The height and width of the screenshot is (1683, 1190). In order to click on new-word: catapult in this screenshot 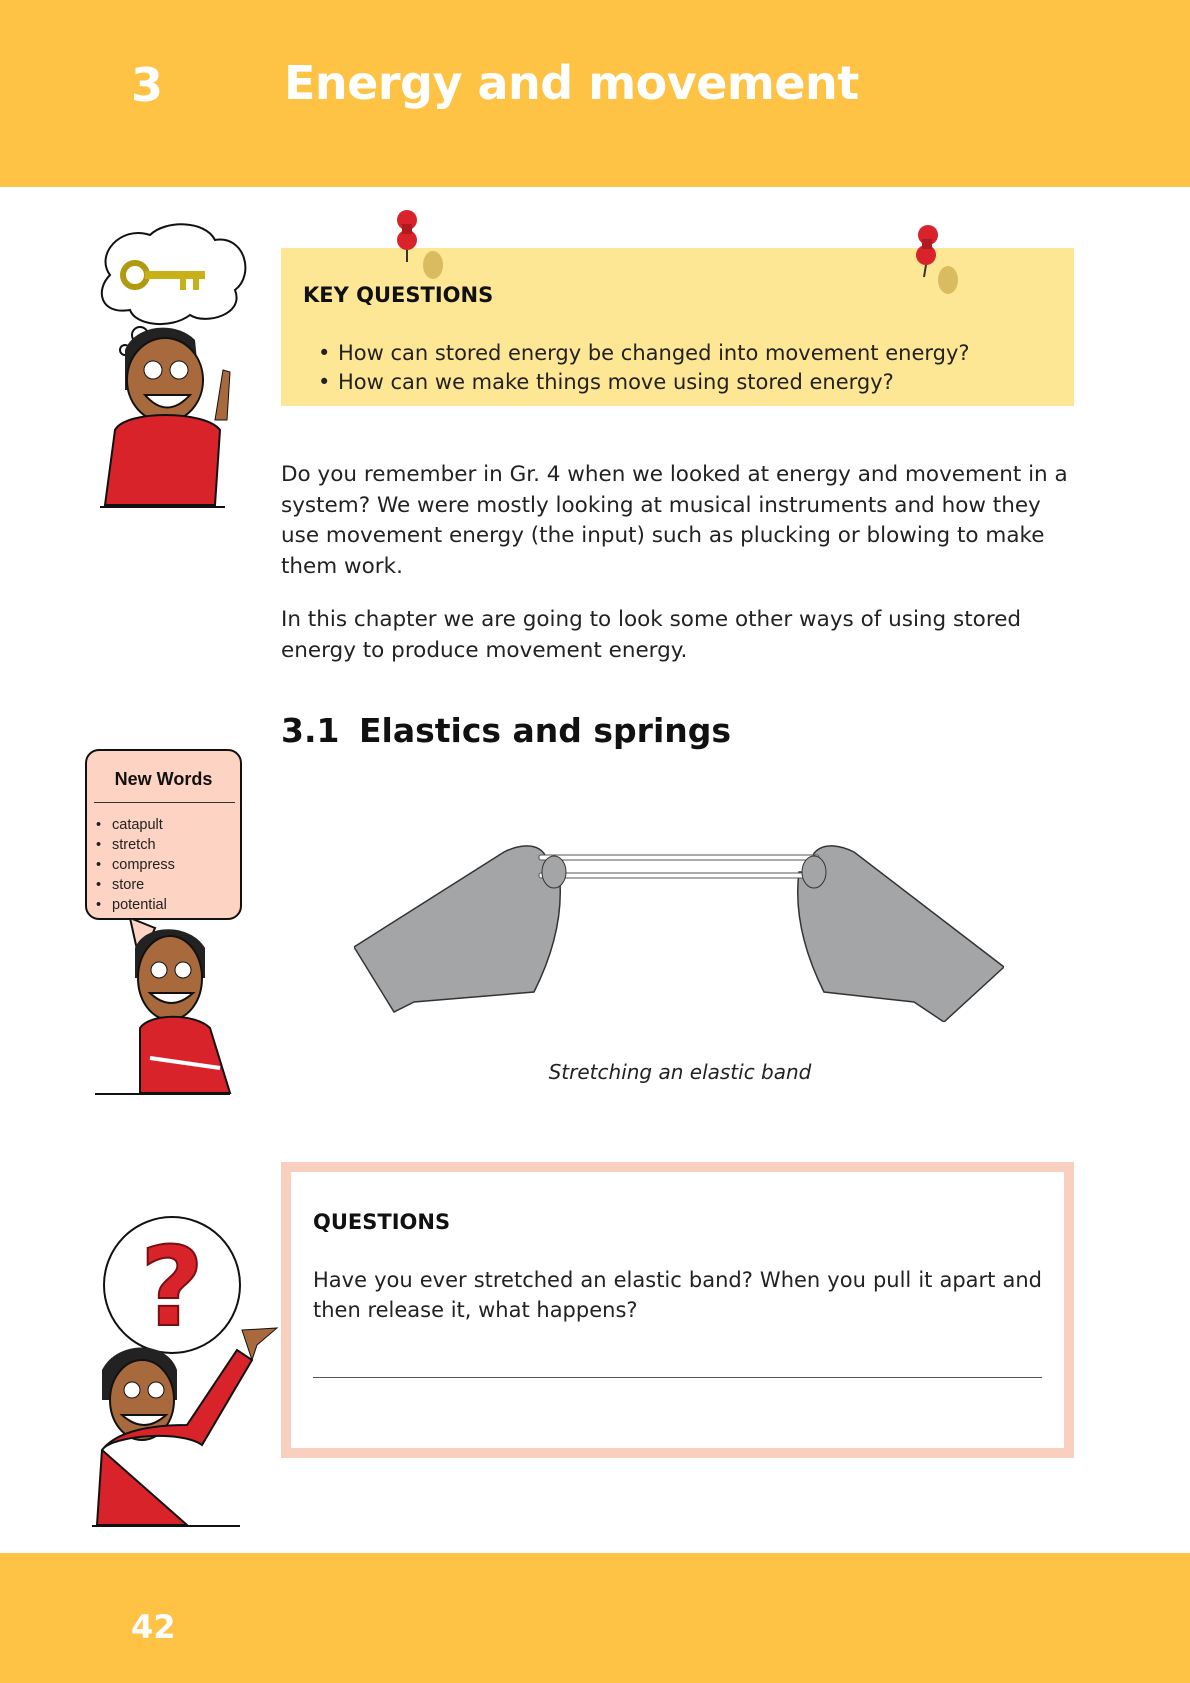, I will do `click(135, 825)`.